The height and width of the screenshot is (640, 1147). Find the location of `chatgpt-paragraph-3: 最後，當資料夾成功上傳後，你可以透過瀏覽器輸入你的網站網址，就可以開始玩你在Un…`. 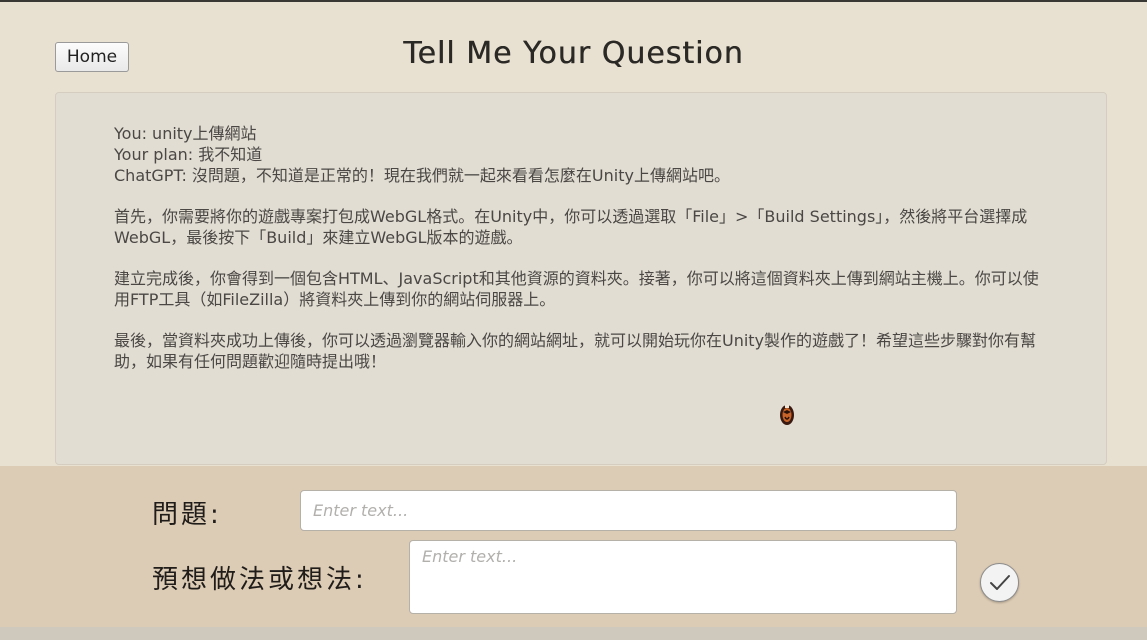

chatgpt-paragraph-3: 最後，當資料夾成功上傳後，你可以透過瀏覽器輸入你的網站網址，就可以開始玩你在Un… is located at coordinates (575, 351).